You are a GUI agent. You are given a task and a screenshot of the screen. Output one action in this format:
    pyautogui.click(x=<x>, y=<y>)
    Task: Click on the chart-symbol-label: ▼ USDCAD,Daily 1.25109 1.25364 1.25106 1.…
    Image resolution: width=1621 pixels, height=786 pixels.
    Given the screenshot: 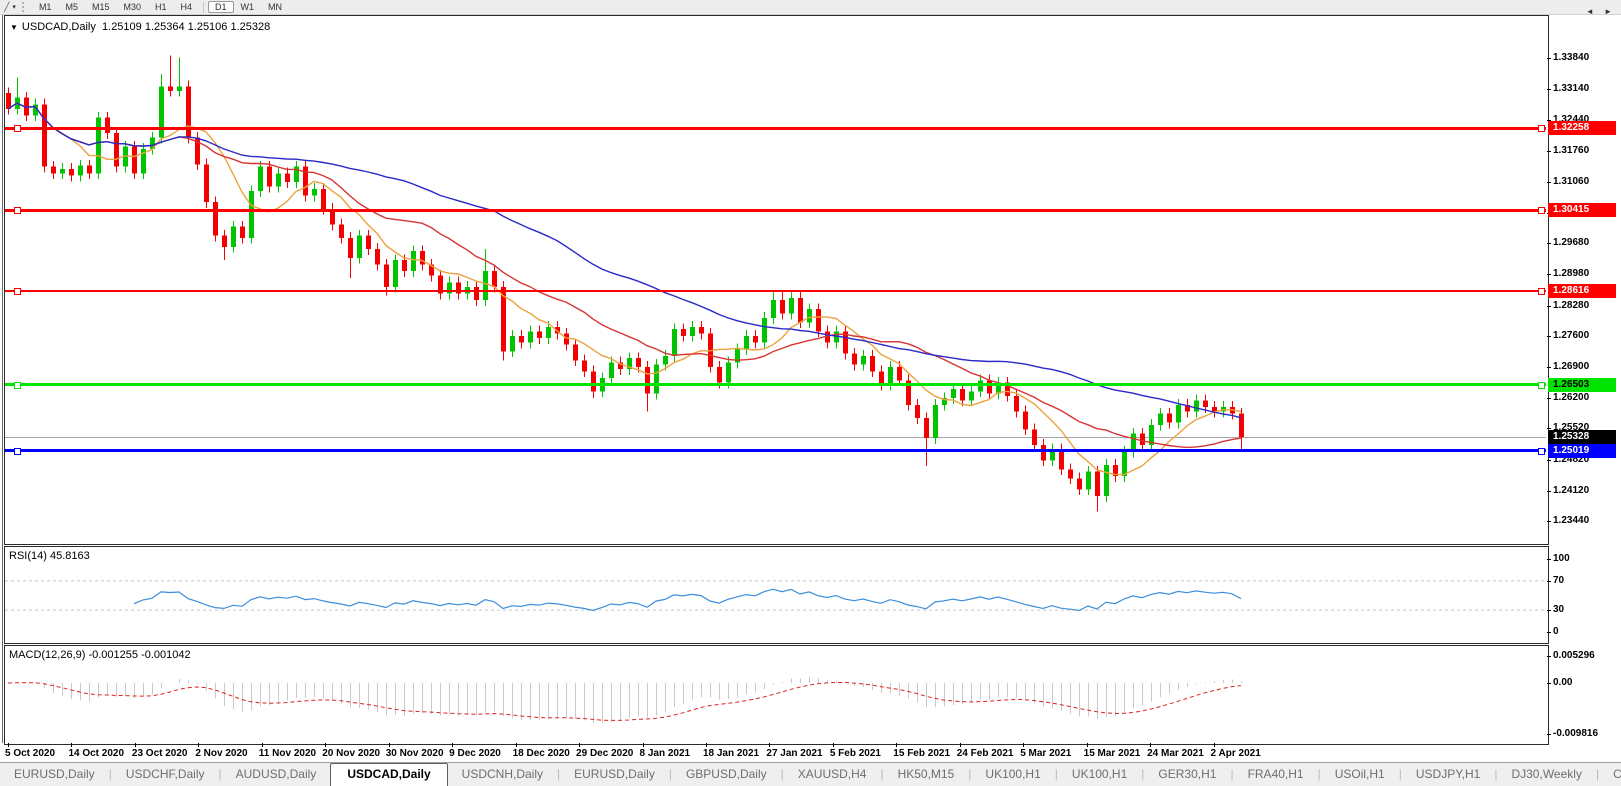 What is the action you would take?
    pyautogui.click(x=140, y=27)
    